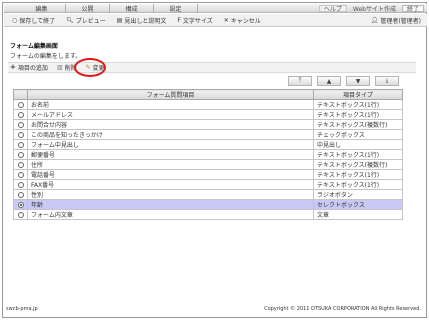  What do you see at coordinates (226, 20) in the screenshot?
I see `close-icon: ✕` at bounding box center [226, 20].